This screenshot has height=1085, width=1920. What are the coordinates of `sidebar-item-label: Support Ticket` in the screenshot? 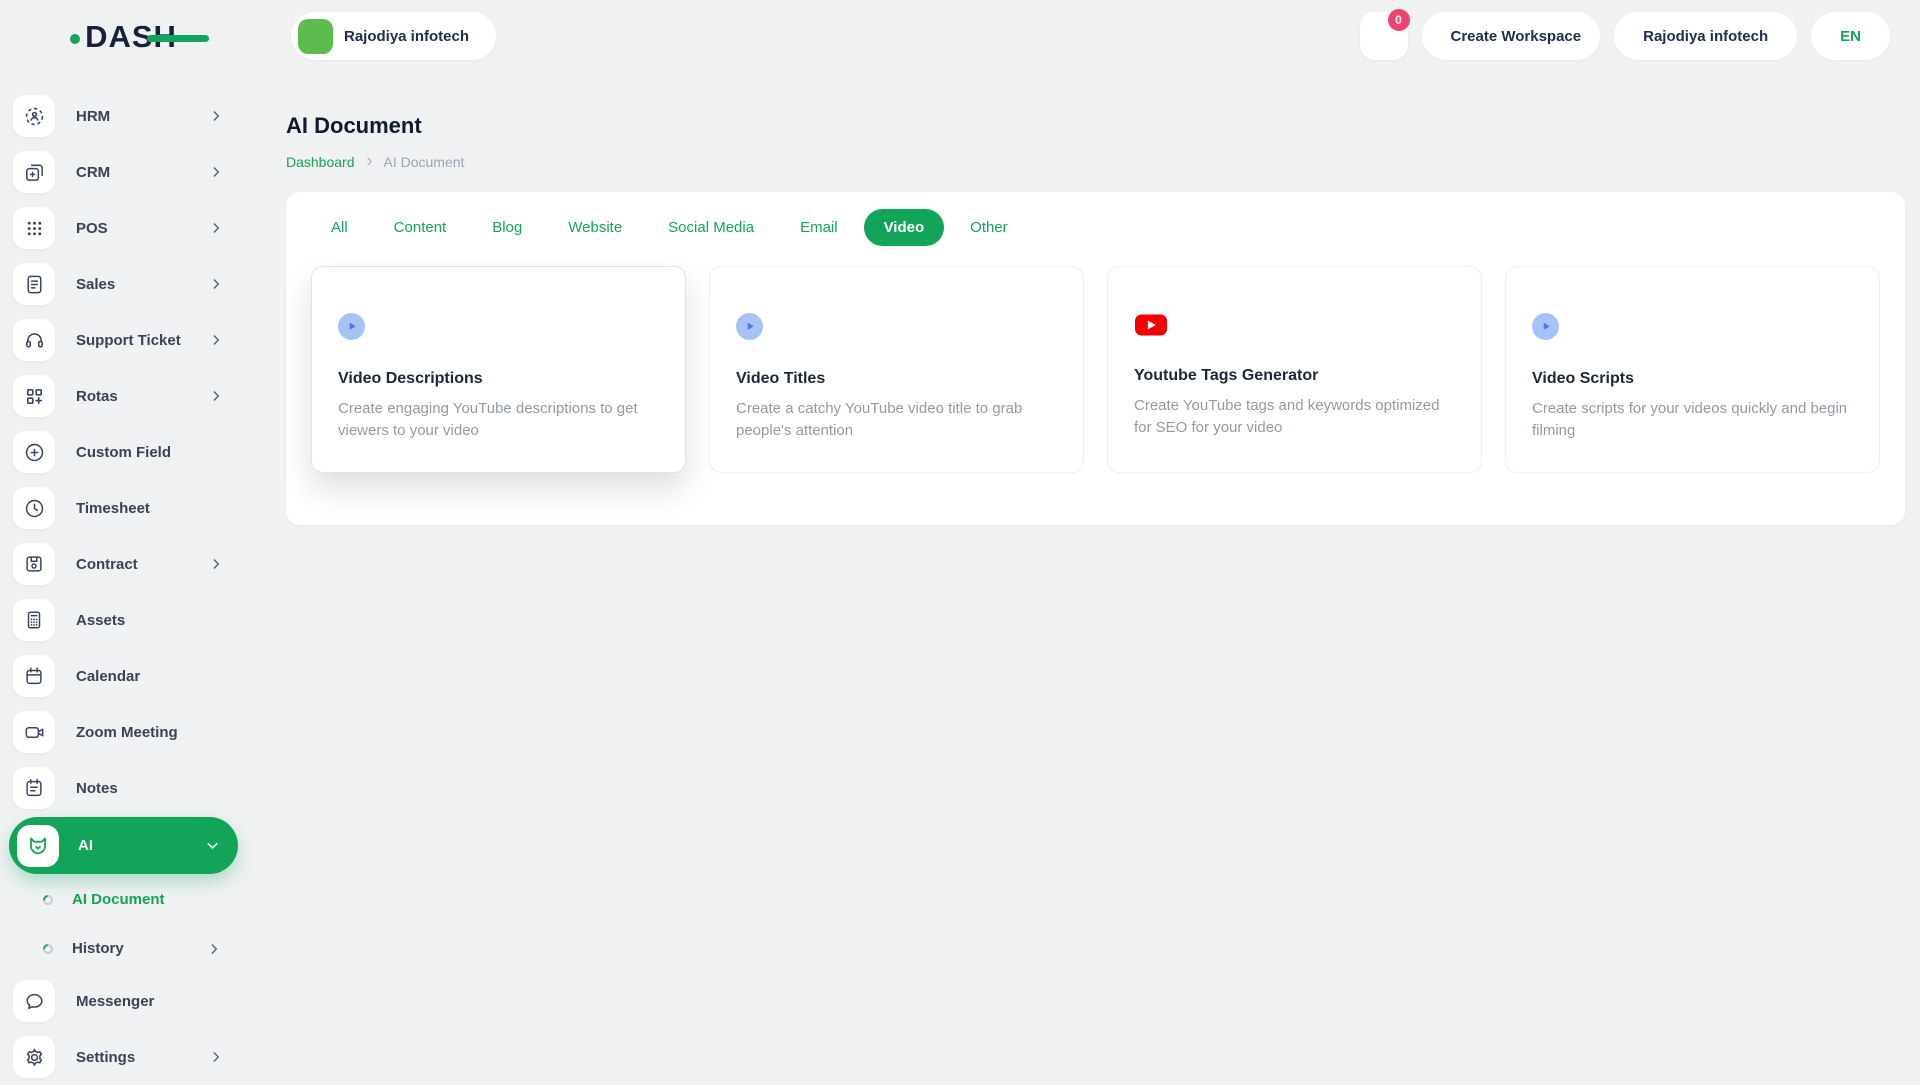 It's located at (128, 340).